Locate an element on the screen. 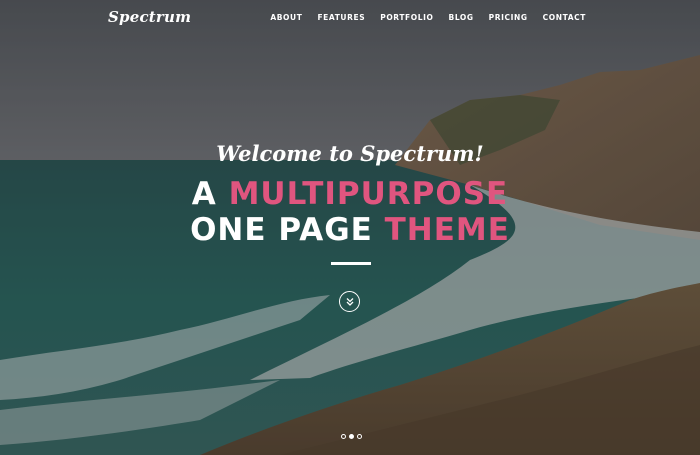 The width and height of the screenshot is (700, 455). headline-line-2-white: ONE PAGE is located at coordinates (287, 230).